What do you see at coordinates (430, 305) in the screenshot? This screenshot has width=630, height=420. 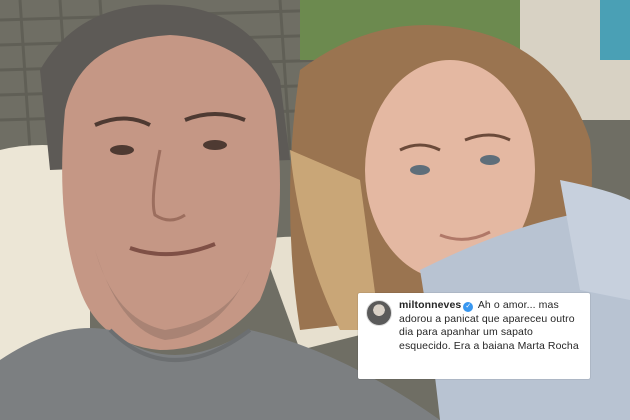 I see `comment-username: miltonneves` at bounding box center [430, 305].